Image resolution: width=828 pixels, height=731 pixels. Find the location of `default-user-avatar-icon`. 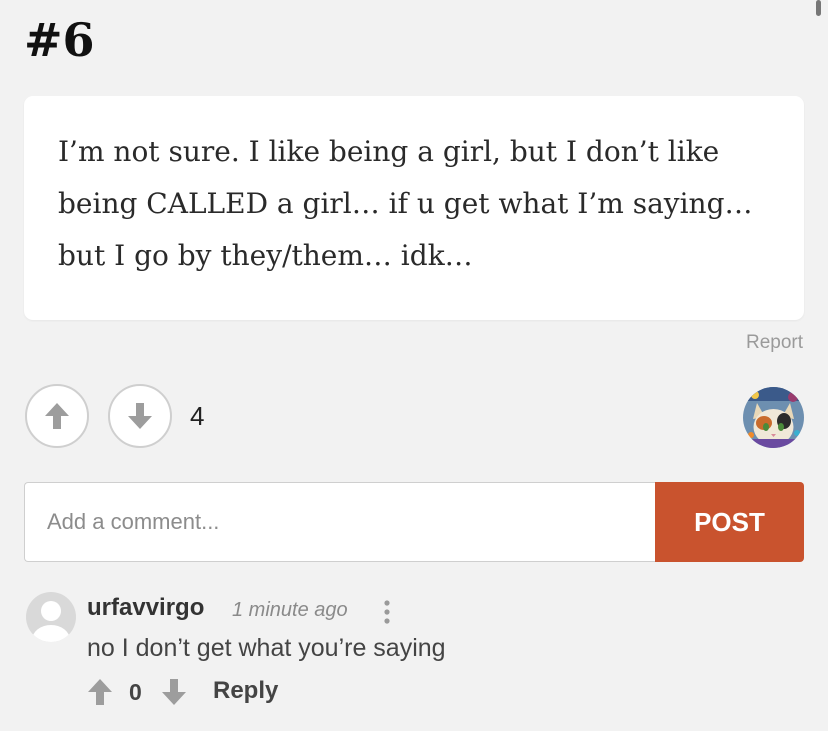

default-user-avatar-icon is located at coordinates (51, 617).